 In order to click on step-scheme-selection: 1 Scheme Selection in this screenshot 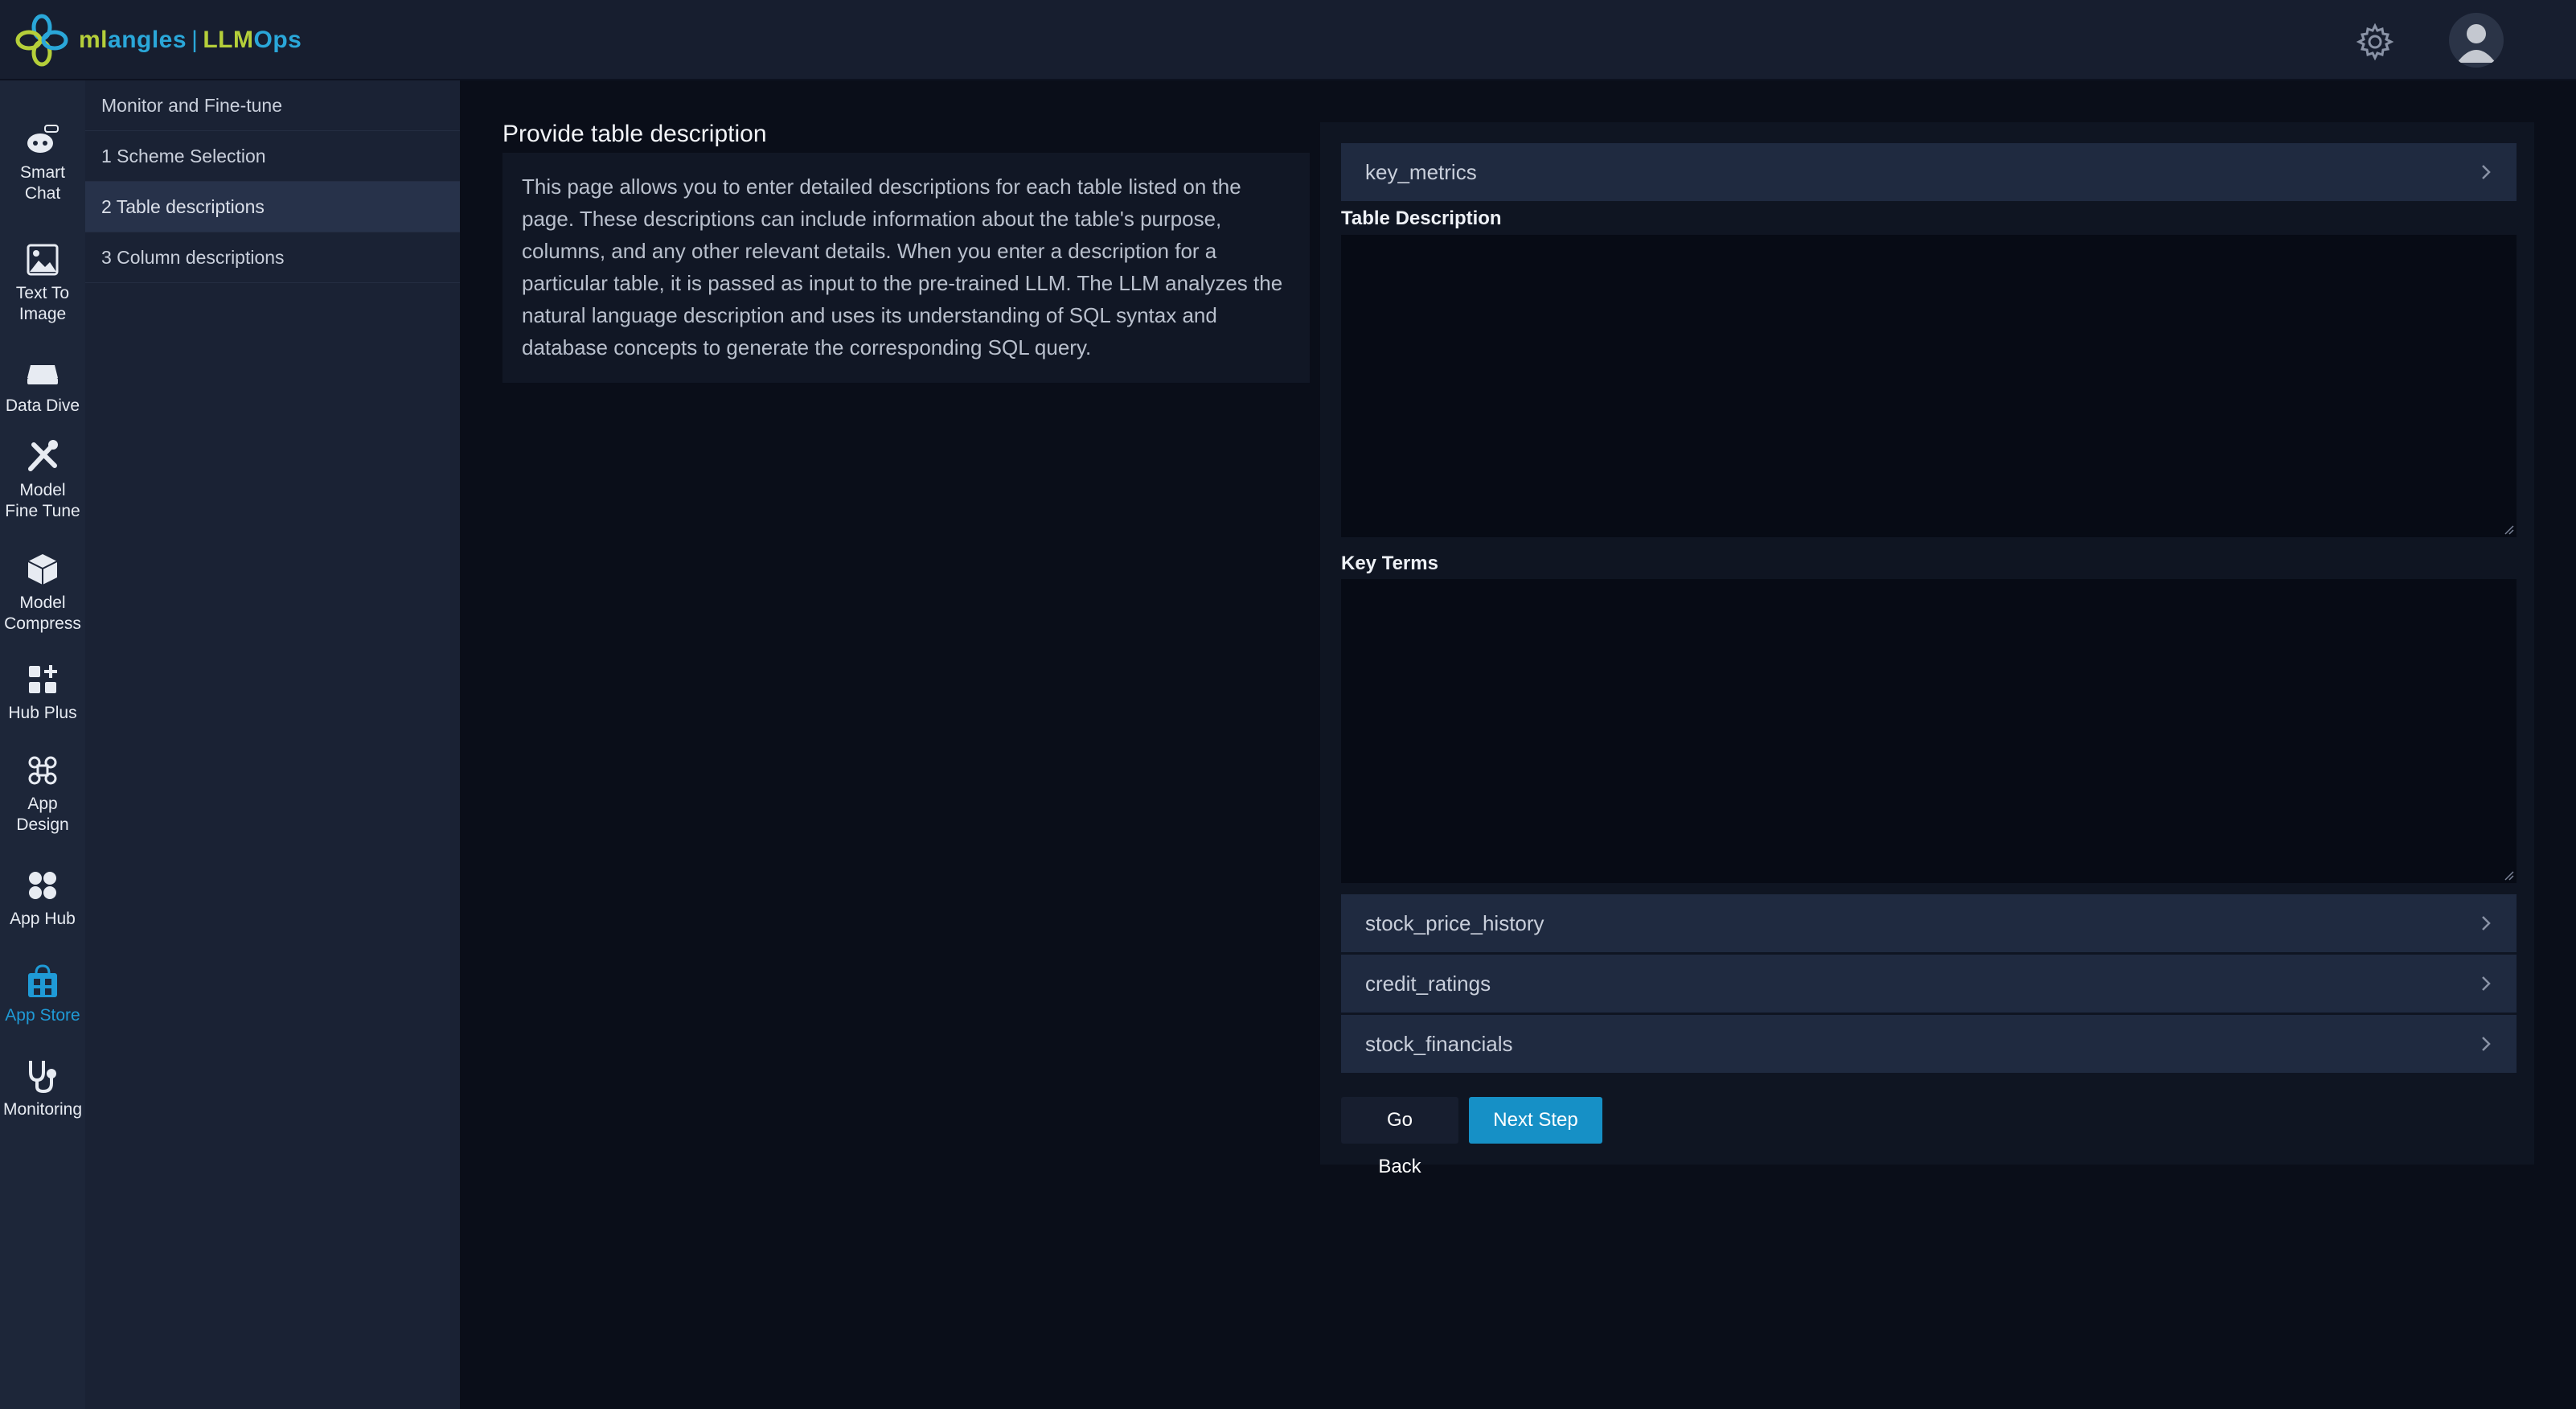, I will do `click(272, 157)`.